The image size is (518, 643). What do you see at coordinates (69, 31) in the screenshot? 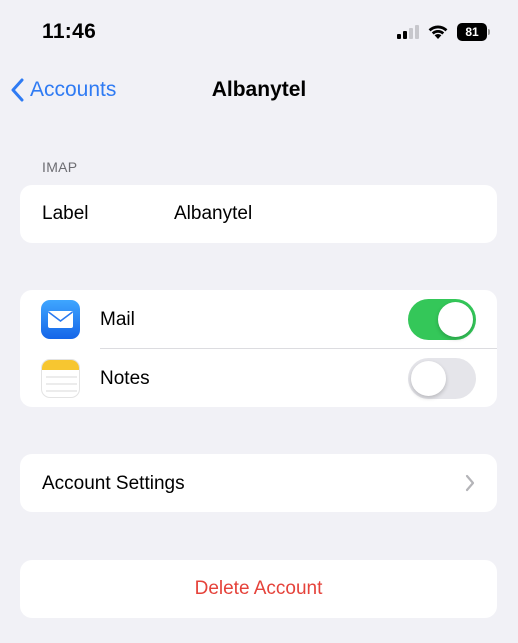
I see `status-time: 11:46` at bounding box center [69, 31].